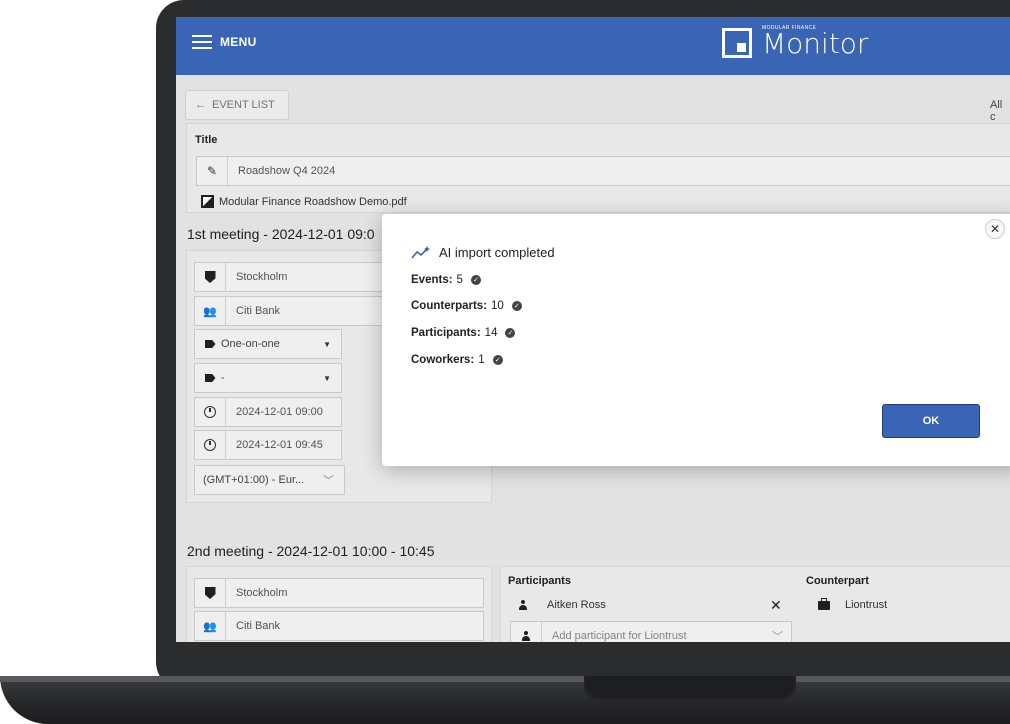  What do you see at coordinates (995, 229) in the screenshot?
I see `close-icon: ✕` at bounding box center [995, 229].